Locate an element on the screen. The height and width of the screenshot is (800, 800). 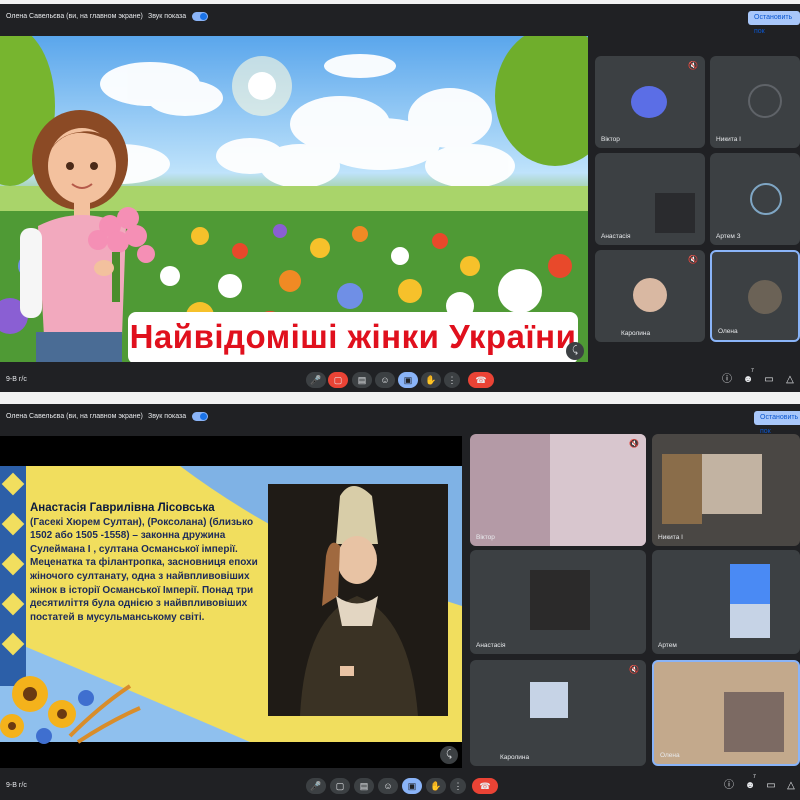
participant-tile: Артем З is located at coordinates (755, 199).